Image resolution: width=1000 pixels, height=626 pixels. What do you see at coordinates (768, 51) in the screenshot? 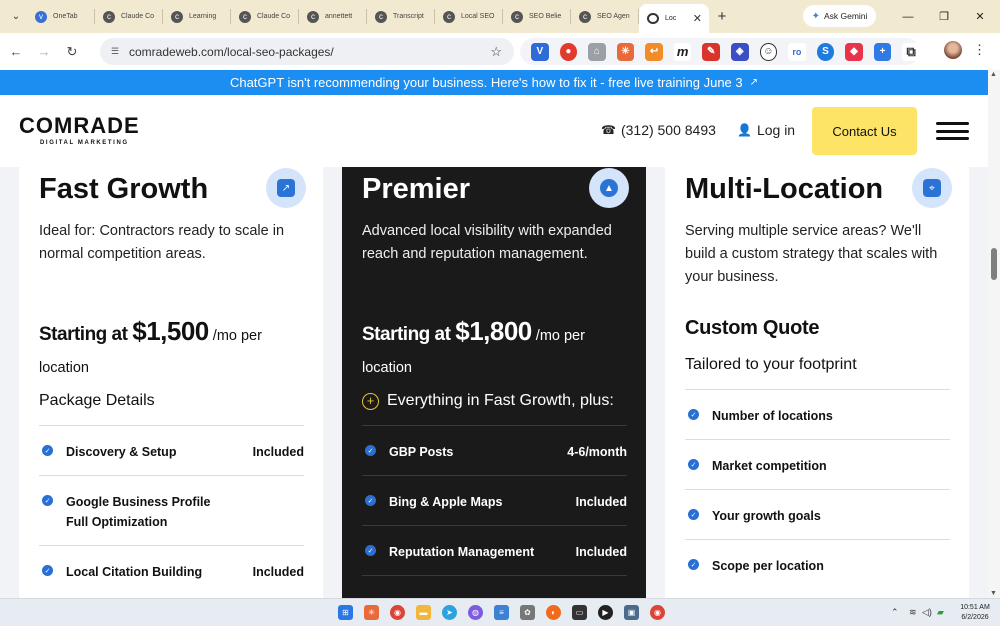
I see `extension-face-icon: ☺` at bounding box center [768, 51].